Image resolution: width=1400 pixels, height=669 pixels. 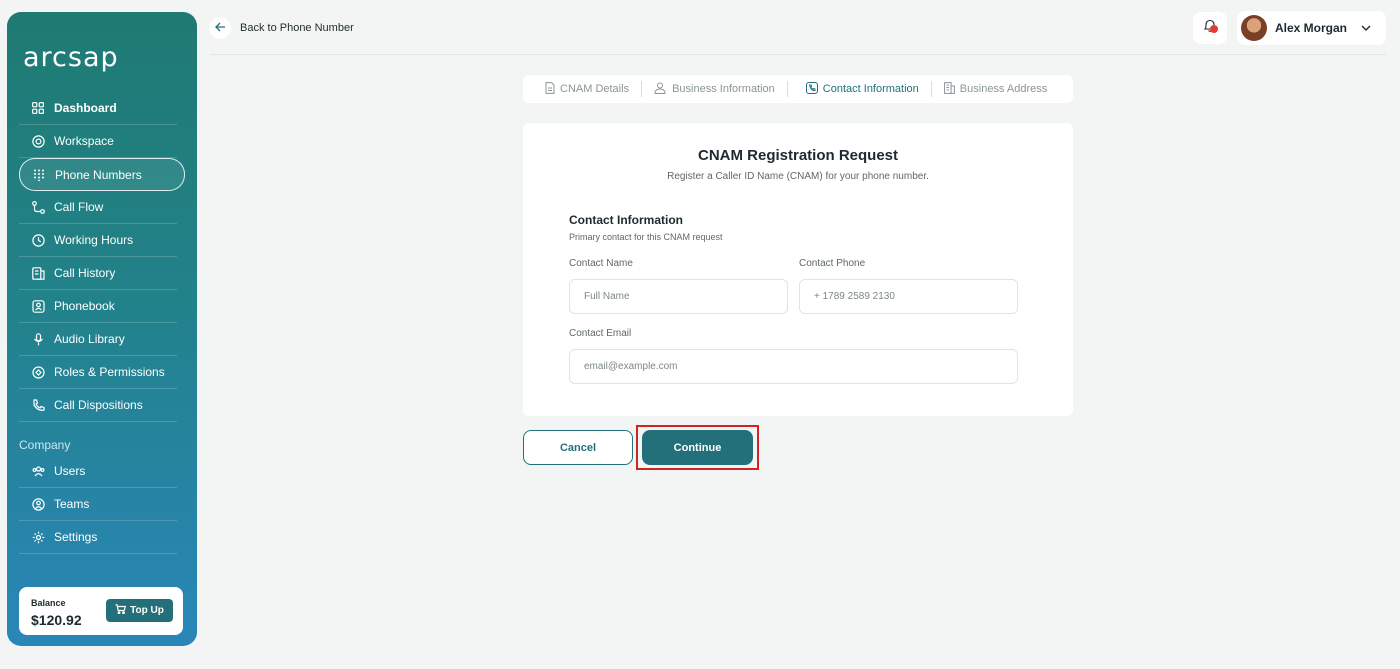 What do you see at coordinates (70, 471) in the screenshot?
I see `sidebar-item-label: Users` at bounding box center [70, 471].